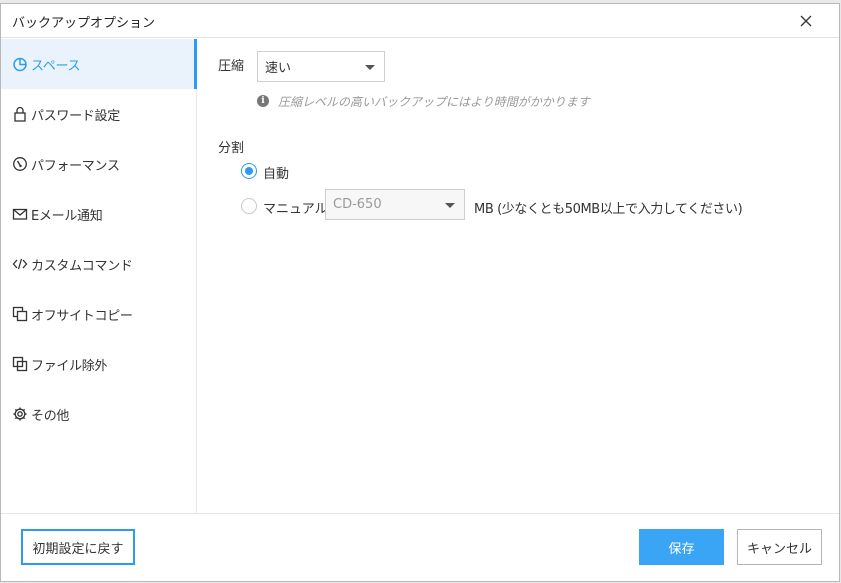 The width and height of the screenshot is (841, 583). Describe the element at coordinates (99, 64) in the screenshot. I see `sidebar-item-space: スペース` at that location.